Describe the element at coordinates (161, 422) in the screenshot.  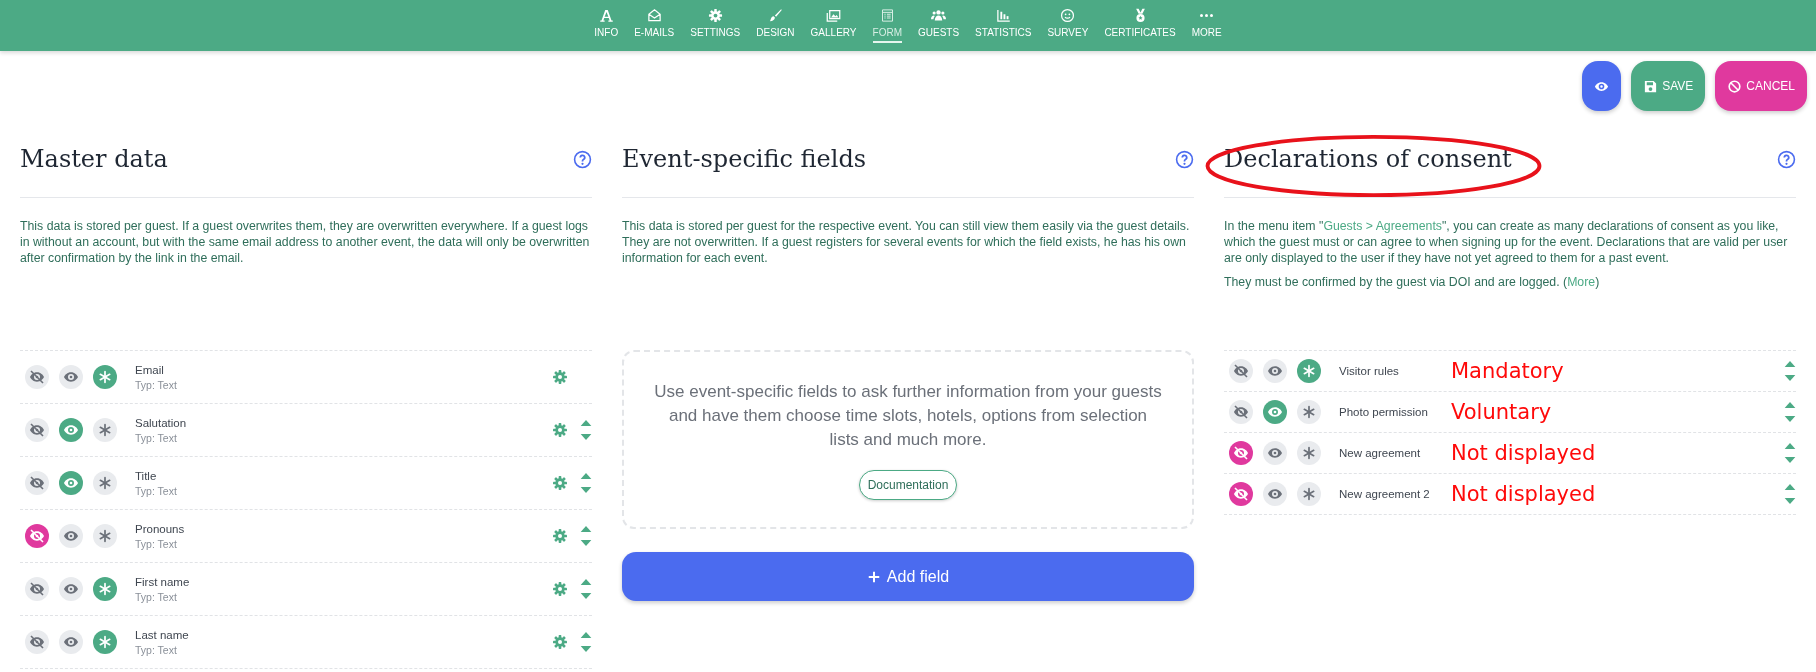
I see `field-label: Salutation` at that location.